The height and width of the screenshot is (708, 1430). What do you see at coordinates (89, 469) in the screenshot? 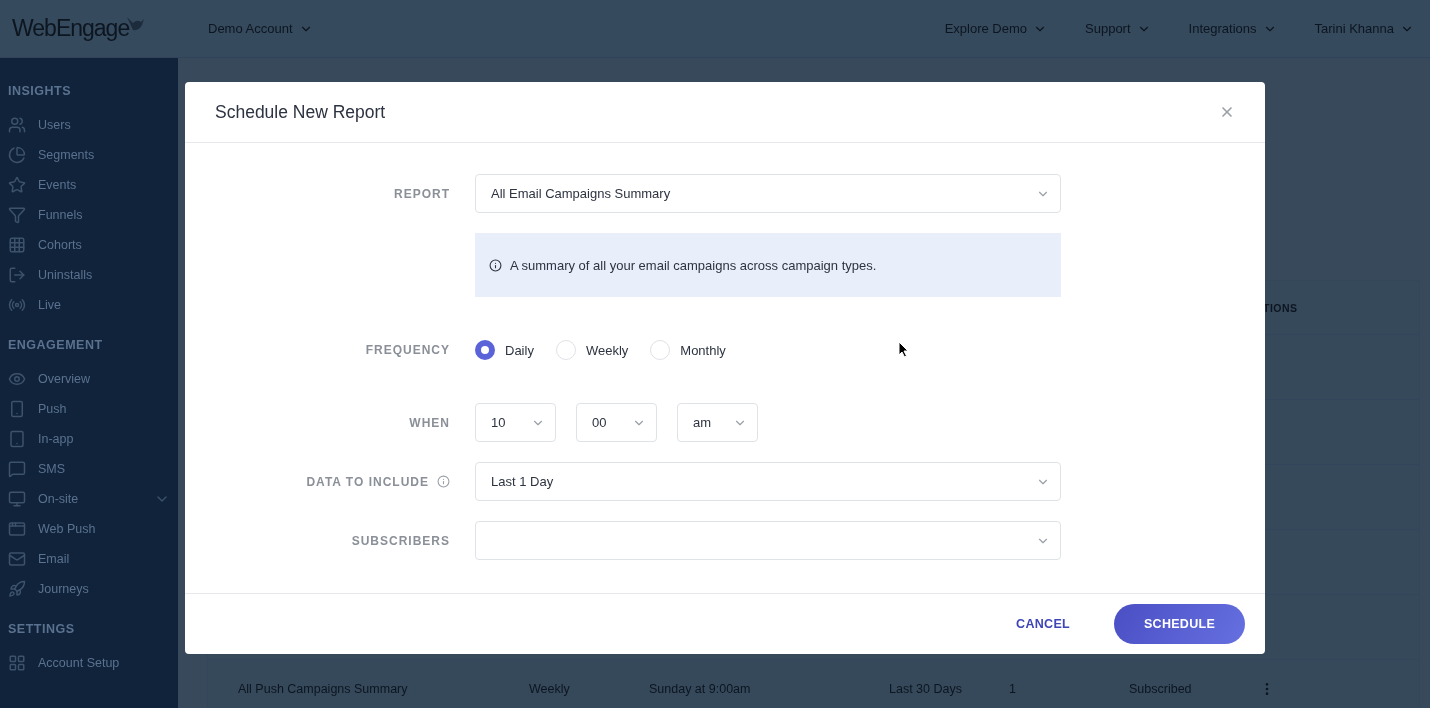
I see `sidebar-item: SMS` at bounding box center [89, 469].